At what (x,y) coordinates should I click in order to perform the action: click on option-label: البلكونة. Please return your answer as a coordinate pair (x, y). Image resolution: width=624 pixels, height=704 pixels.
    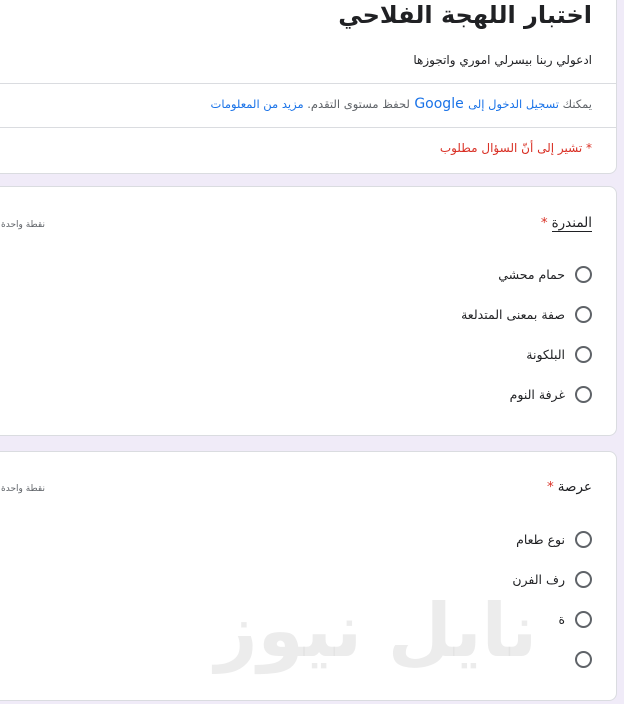
    Looking at the image, I should click on (545, 354).